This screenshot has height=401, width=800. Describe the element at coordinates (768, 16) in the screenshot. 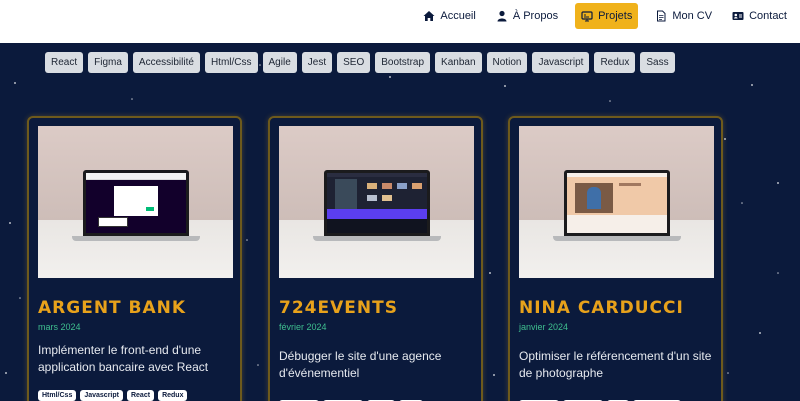

I see `nav-label: Contact` at that location.